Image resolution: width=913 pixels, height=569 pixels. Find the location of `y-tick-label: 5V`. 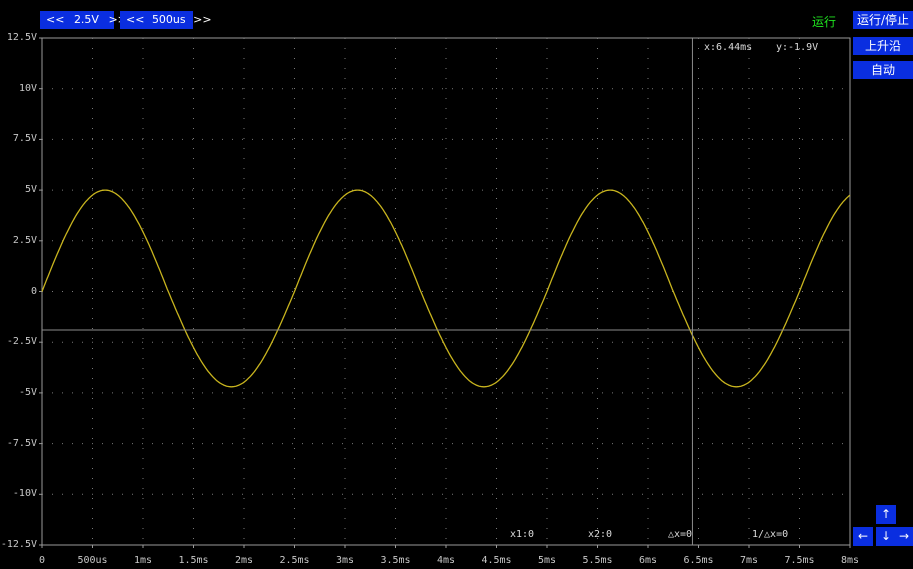

y-tick-label: 5V is located at coordinates (30, 190).